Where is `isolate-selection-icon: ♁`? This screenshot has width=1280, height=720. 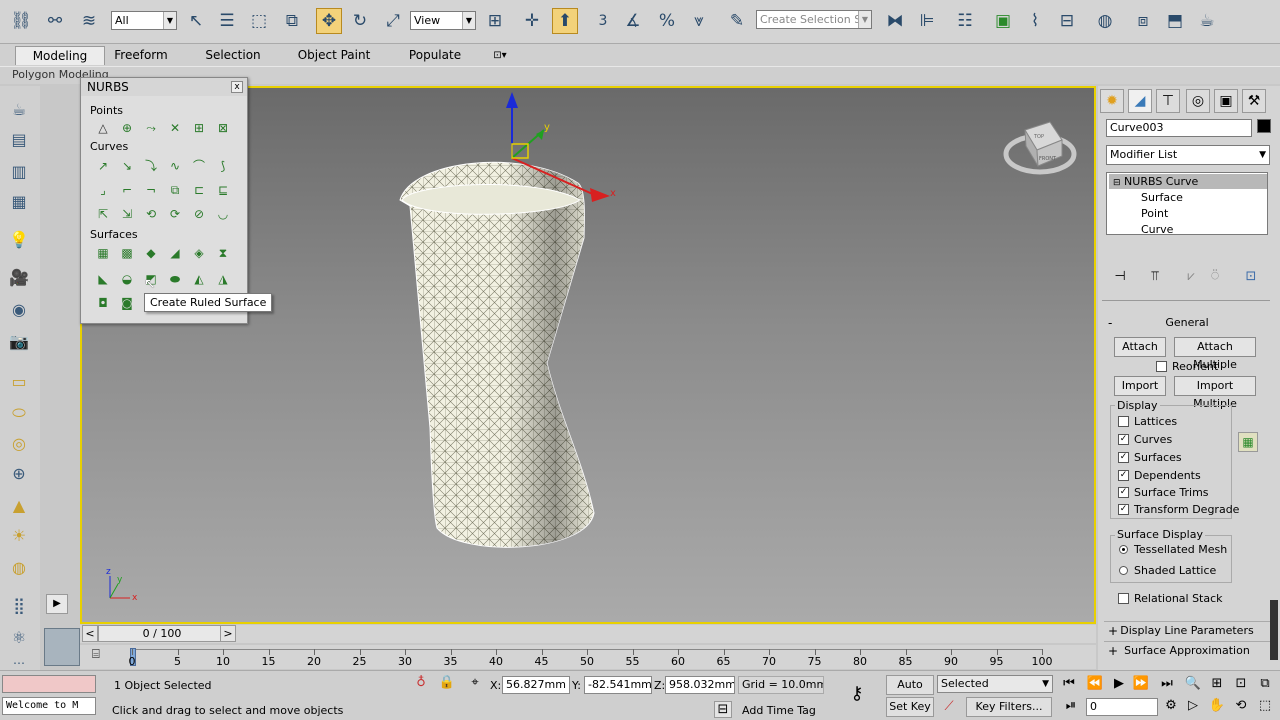 isolate-selection-icon: ♁ is located at coordinates (421, 682).